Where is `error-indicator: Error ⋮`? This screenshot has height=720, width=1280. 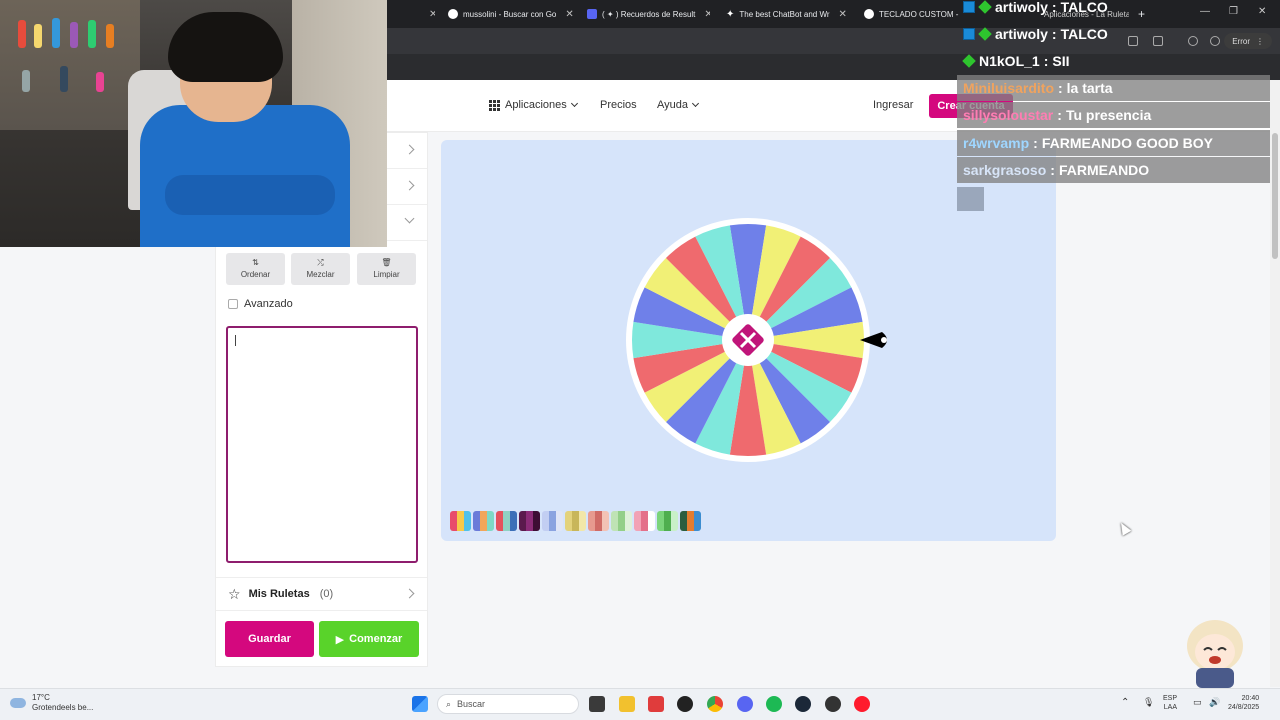
error-indicator: Error ⋮ is located at coordinates (1248, 41).